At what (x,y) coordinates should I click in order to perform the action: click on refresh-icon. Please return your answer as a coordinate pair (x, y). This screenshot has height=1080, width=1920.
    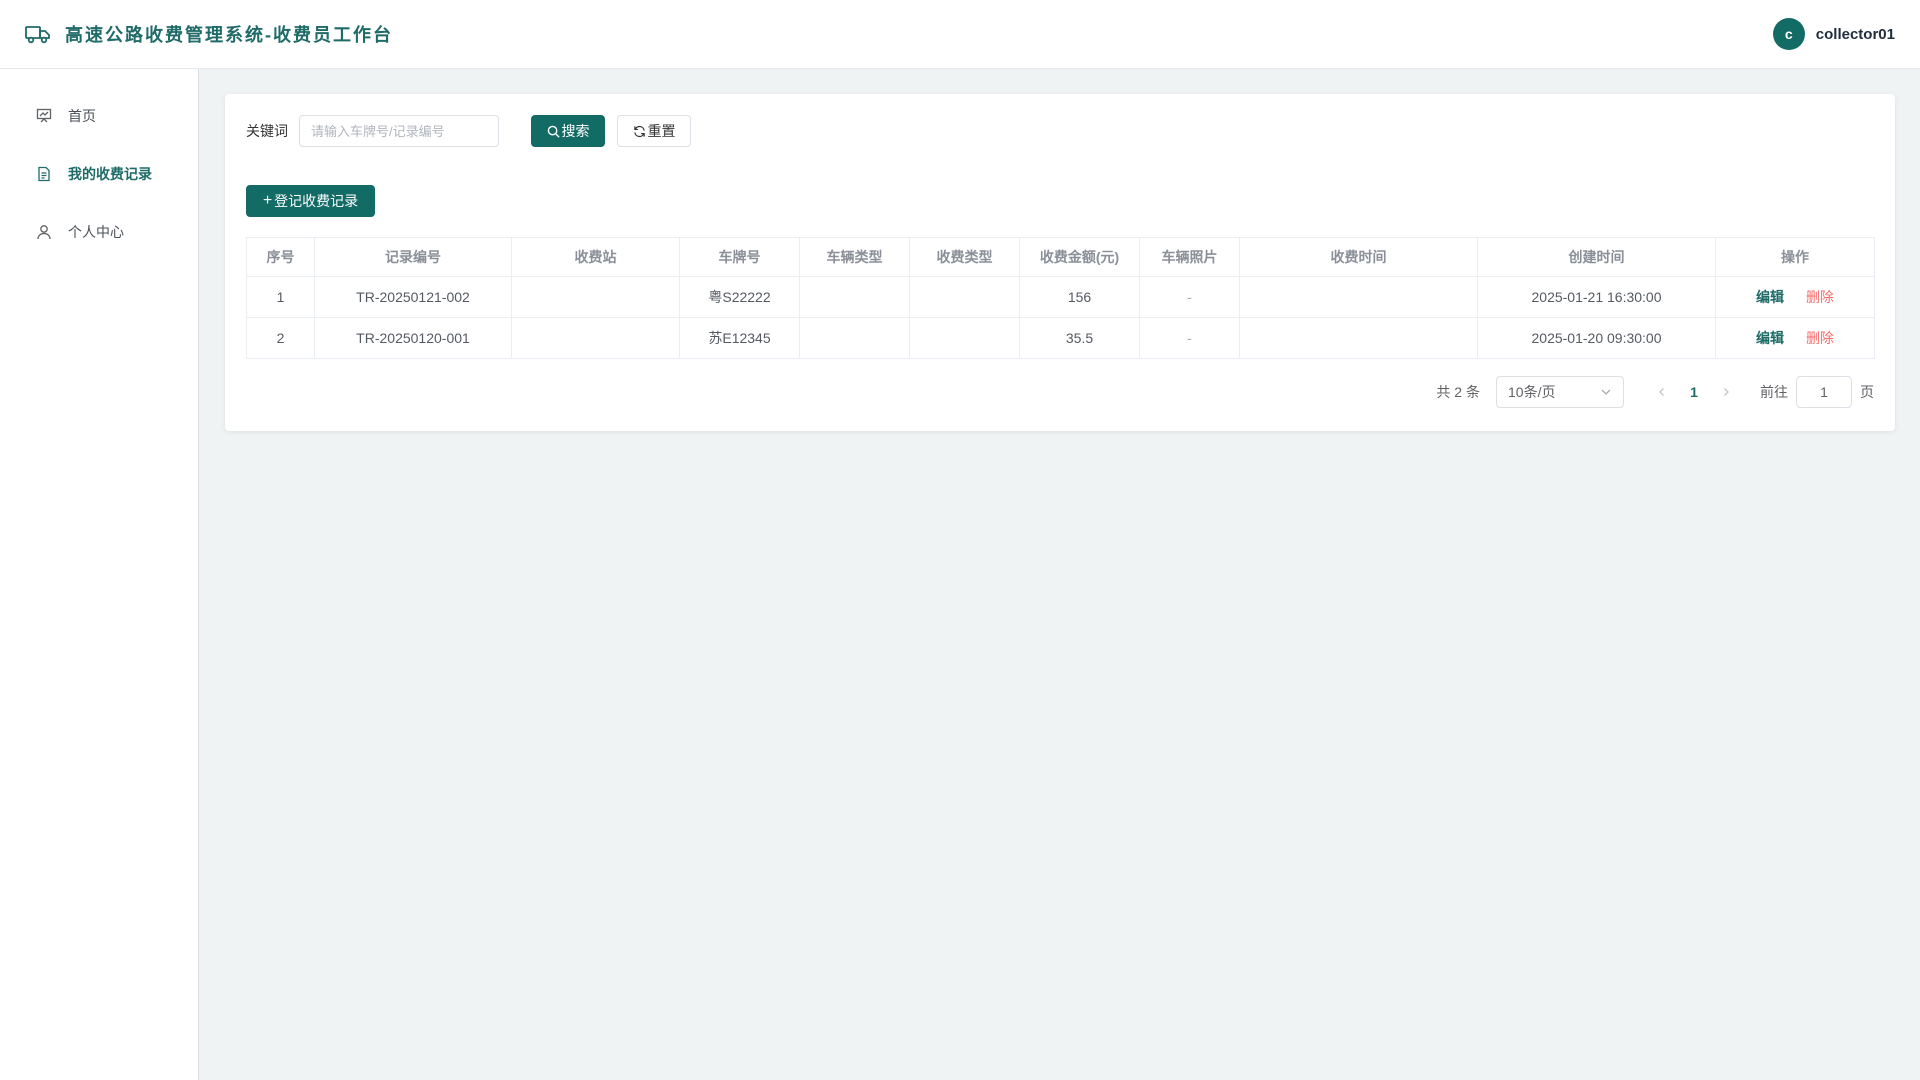
    Looking at the image, I should click on (639, 131).